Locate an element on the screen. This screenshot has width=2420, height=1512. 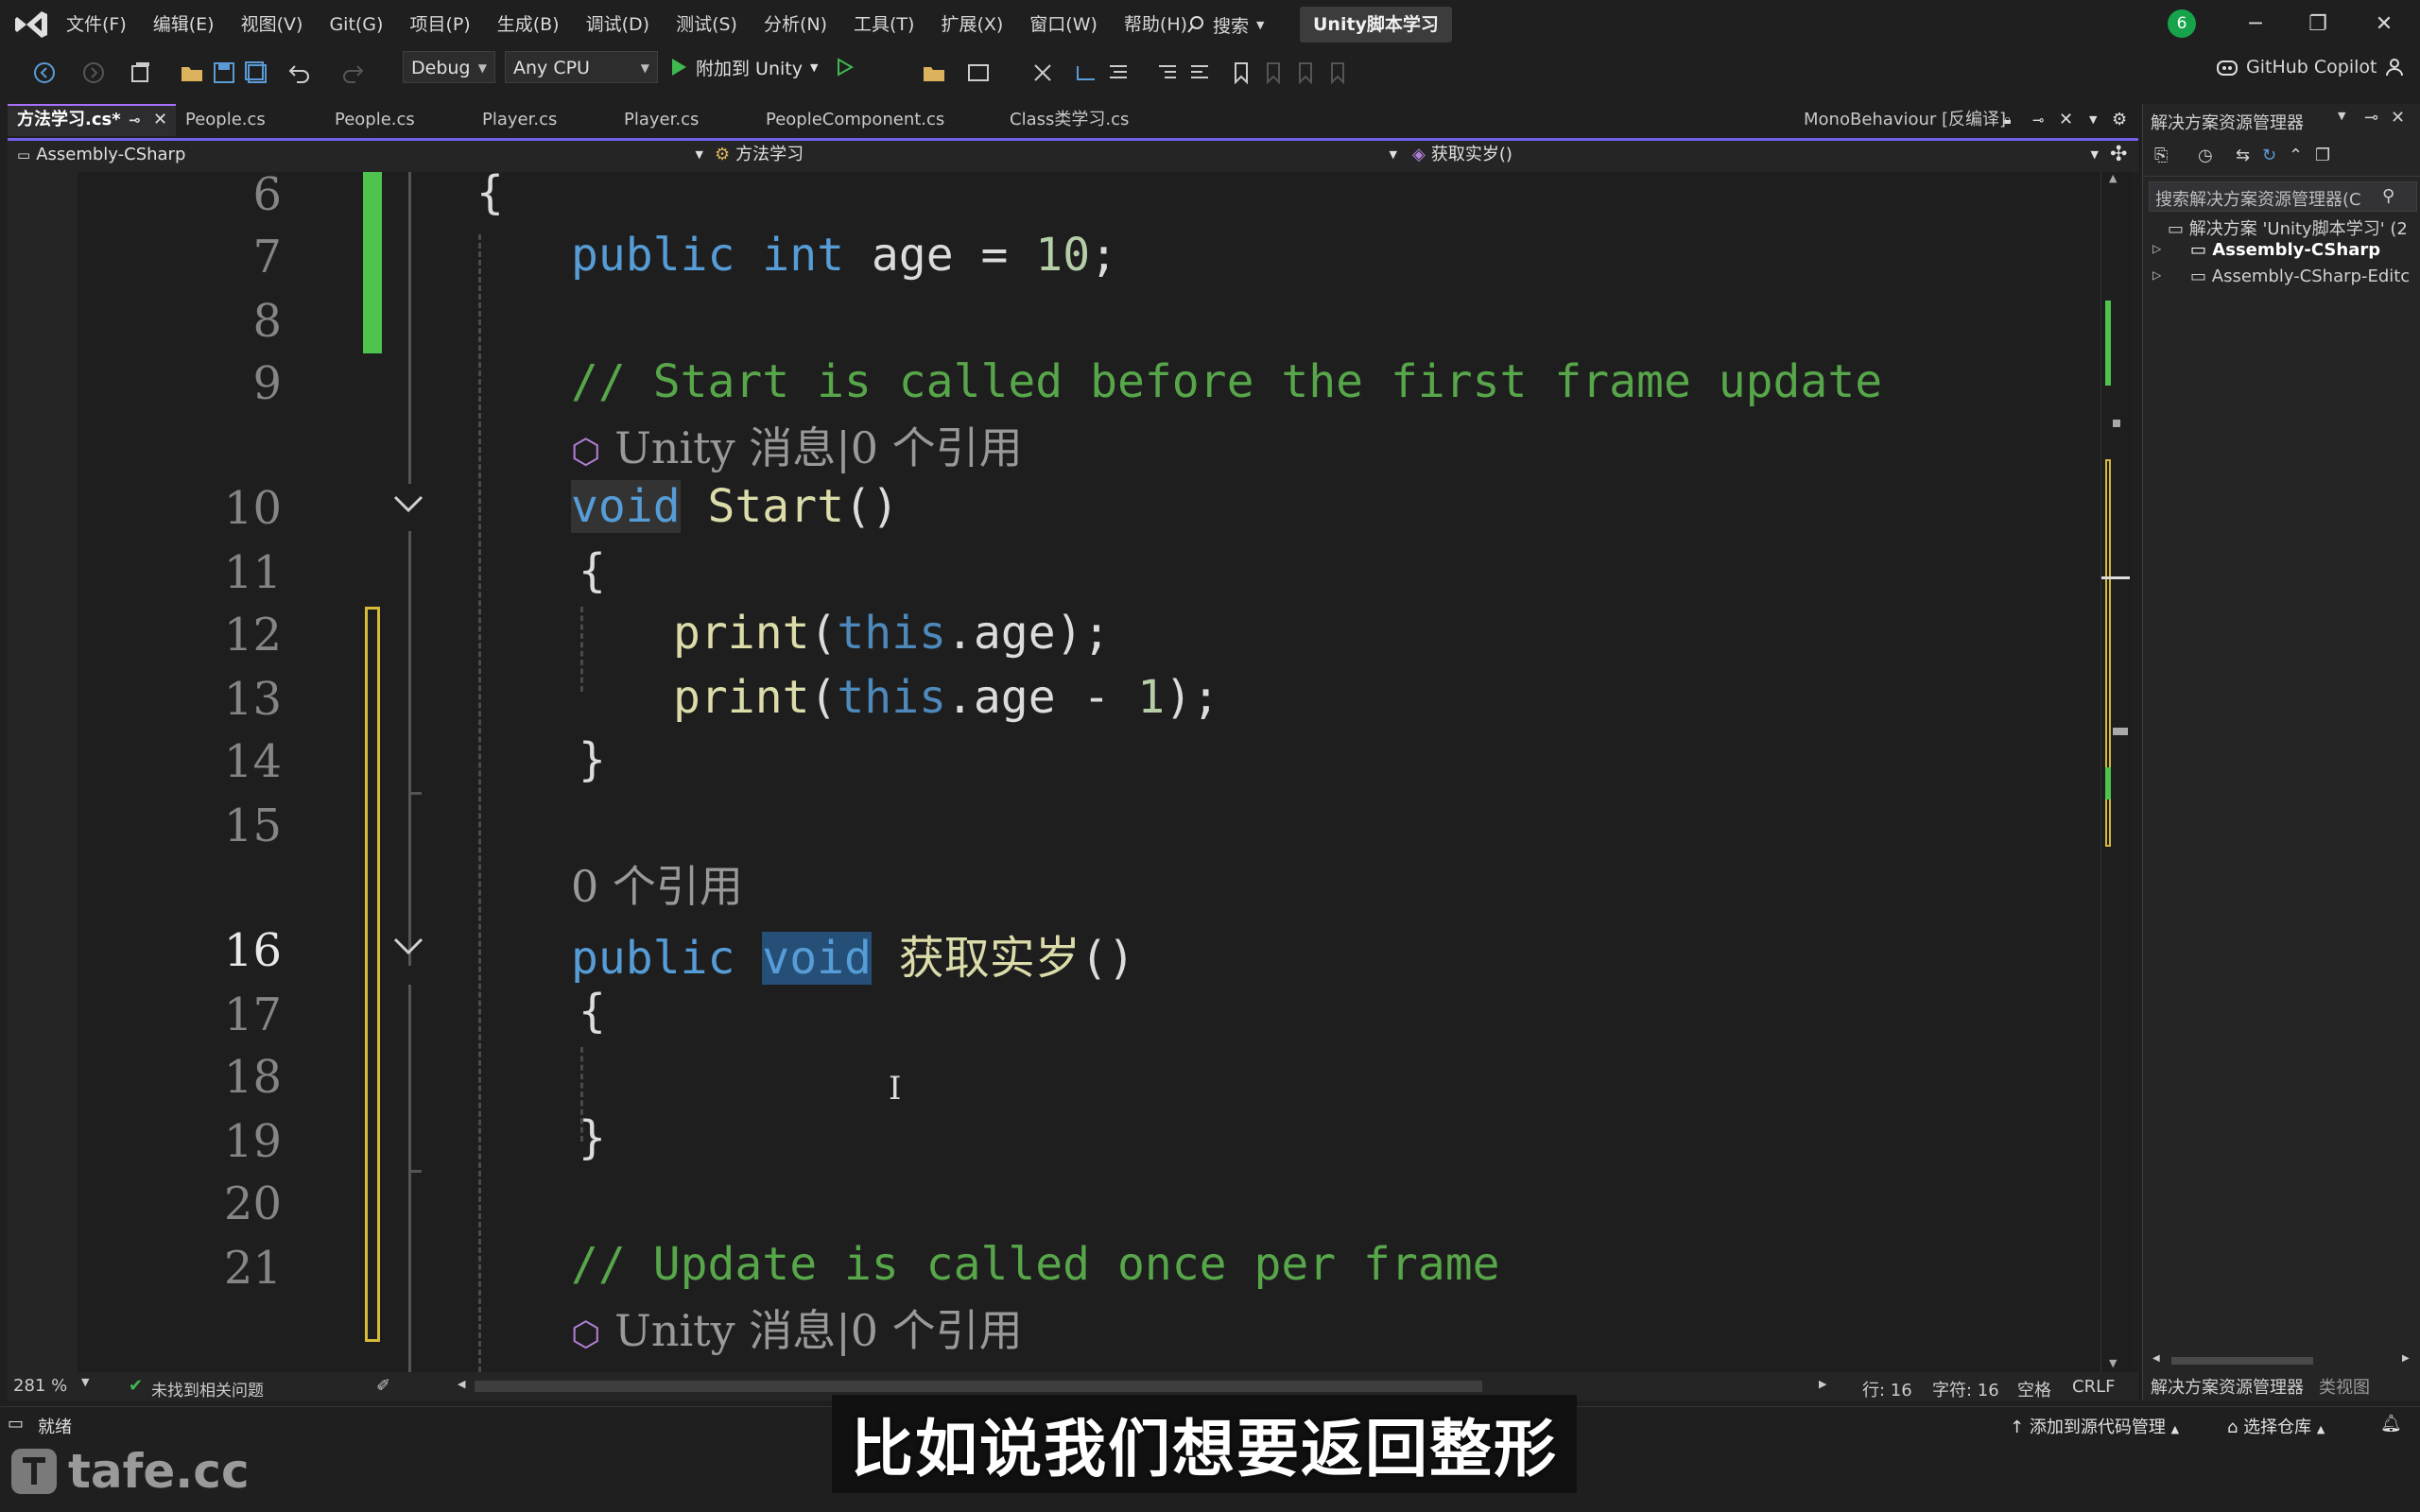
menu-file: 文件(F) is located at coordinates (96, 24).